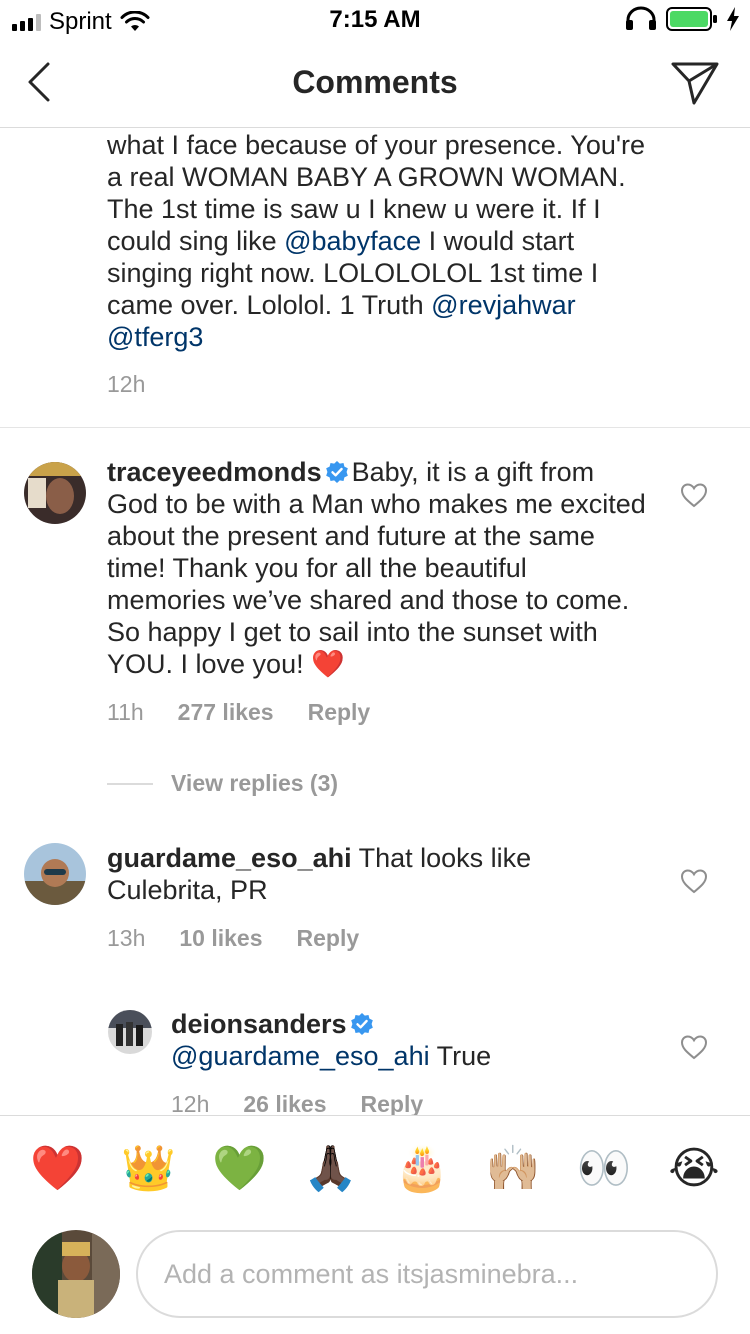 The height and width of the screenshot is (1334, 750). Describe the element at coordinates (284, 1103) in the screenshot. I see `likes-count: 26 likes` at that location.